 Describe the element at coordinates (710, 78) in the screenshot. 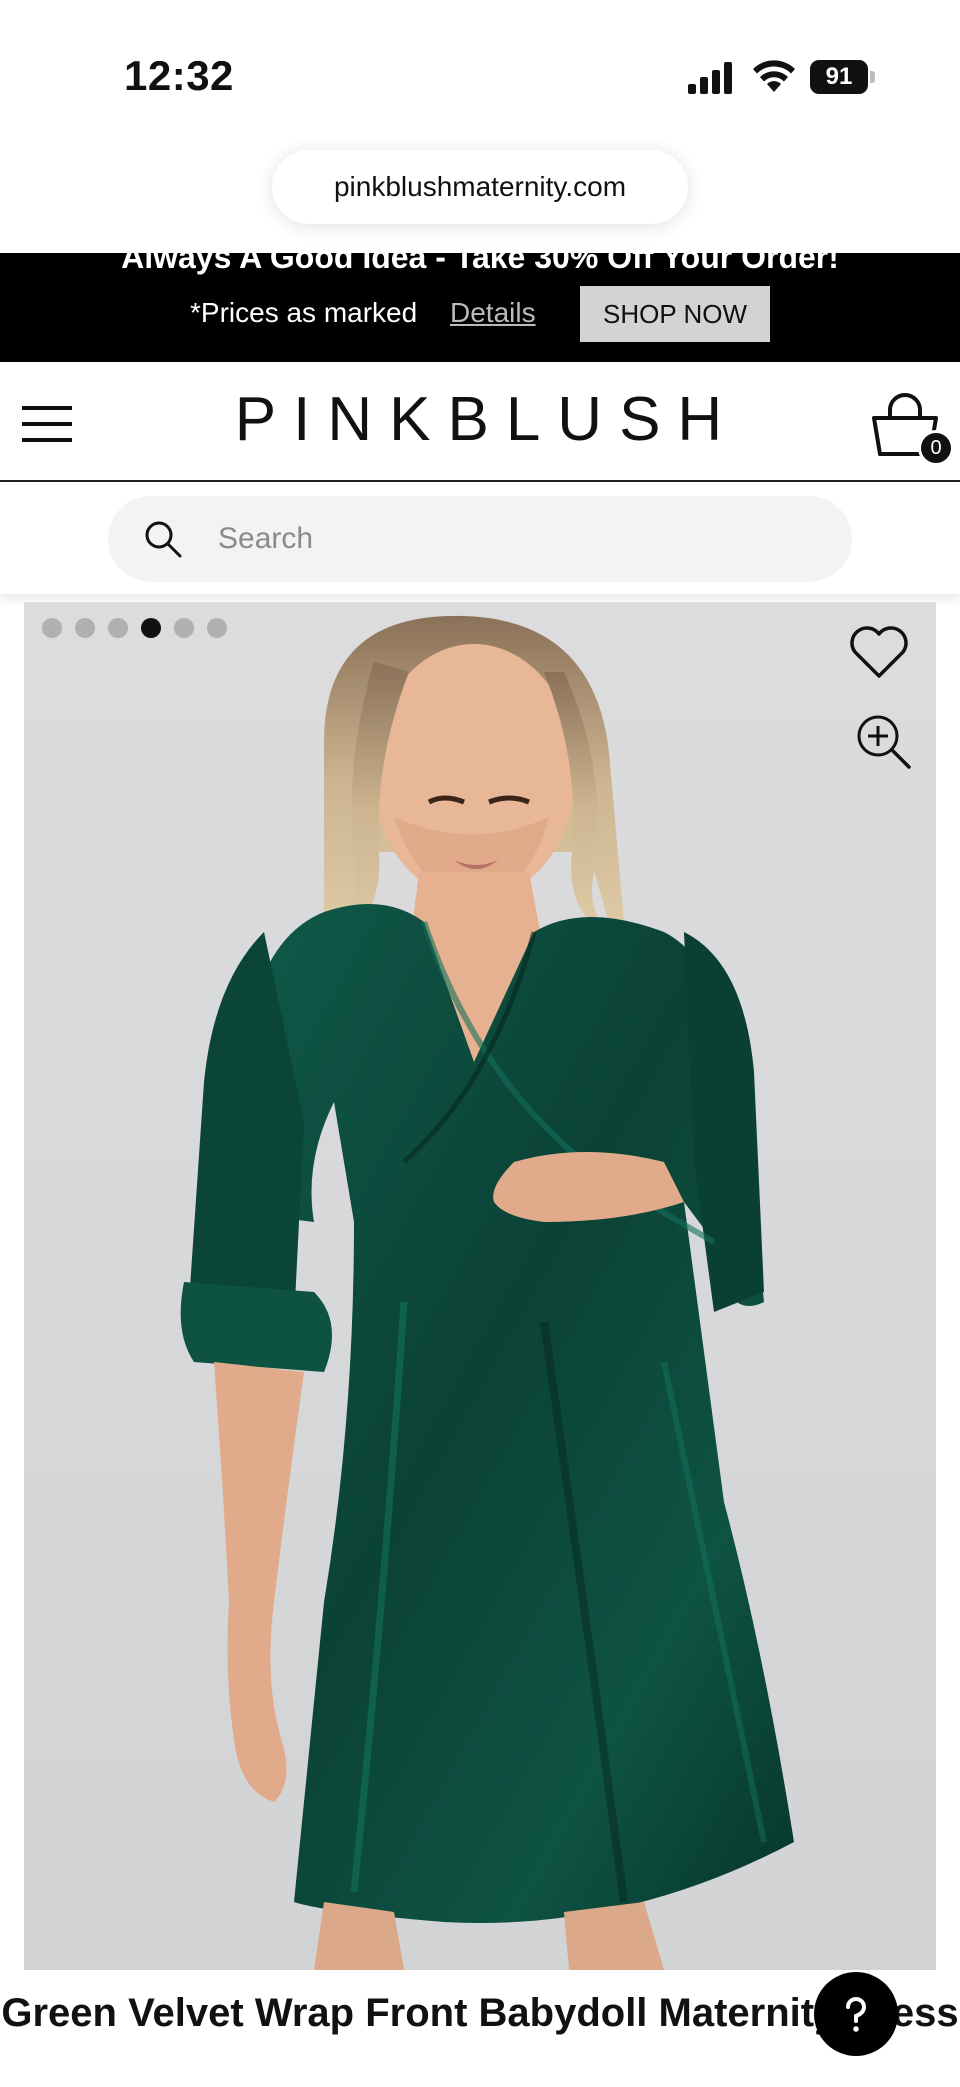

I see `signal-icon` at that location.